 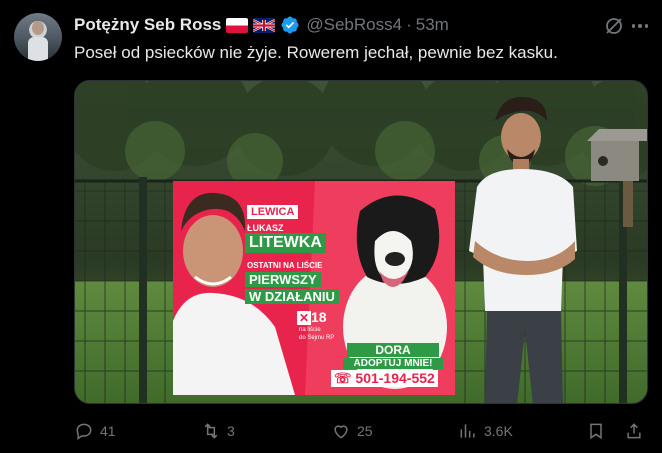 I want to click on tweet-header: Potężny Seb Ross @SebRoss4 · 53m, so click(x=361, y=25).